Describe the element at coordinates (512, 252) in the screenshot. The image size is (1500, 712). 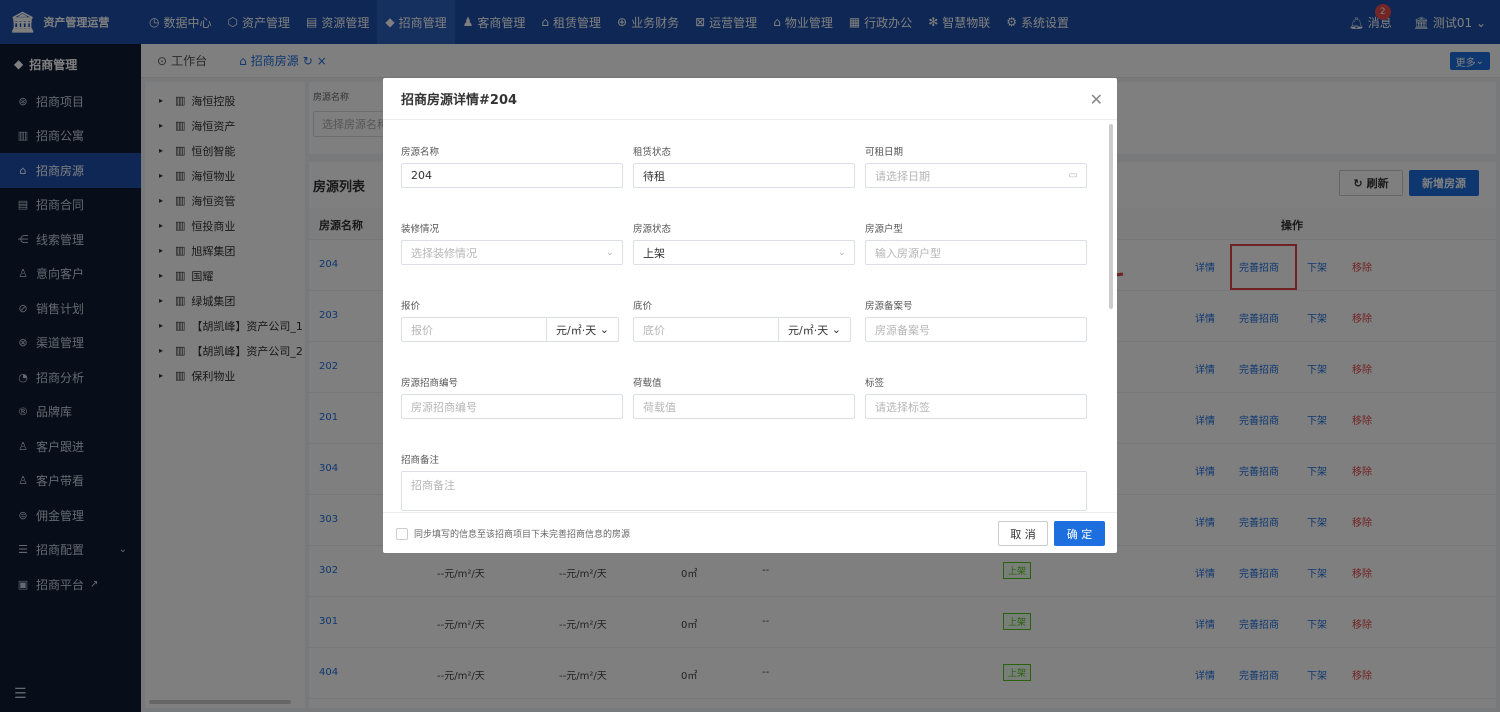
I see `decoration-select: 选择装修情况 ⌄` at that location.